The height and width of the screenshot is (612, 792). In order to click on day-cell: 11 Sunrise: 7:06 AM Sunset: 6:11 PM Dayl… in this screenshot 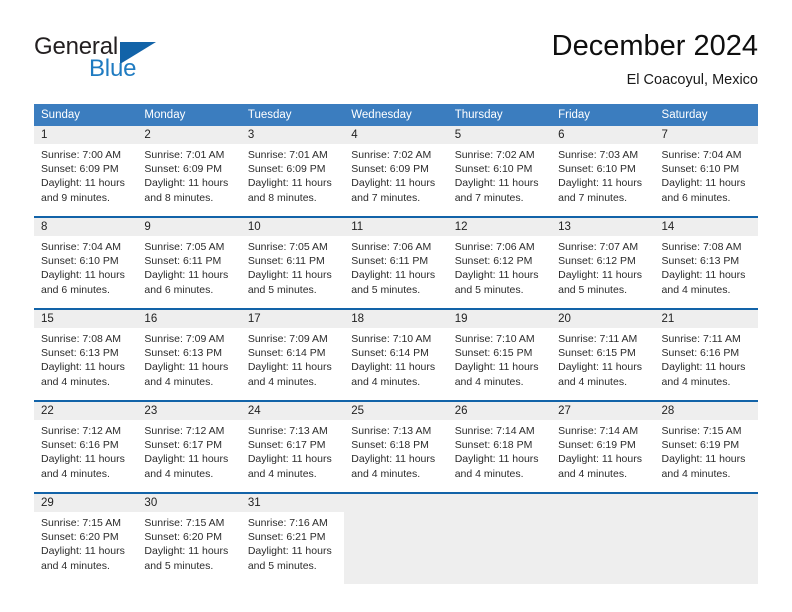, I will do `click(396, 263)`.